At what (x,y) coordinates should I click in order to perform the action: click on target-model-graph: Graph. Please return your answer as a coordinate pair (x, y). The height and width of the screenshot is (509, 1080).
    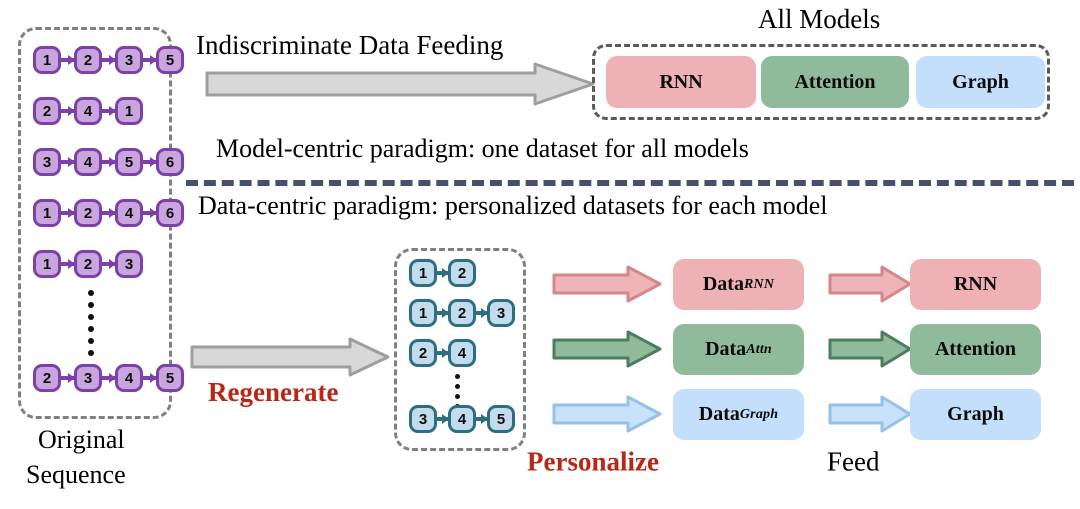
    Looking at the image, I should click on (975, 414).